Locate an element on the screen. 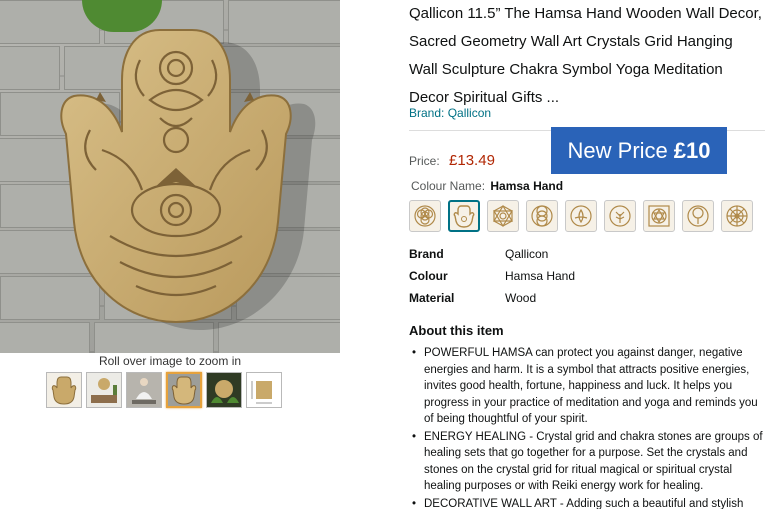 Image resolution: width=768 pixels, height=509 pixels. swatch-metatron is located at coordinates (503, 216).